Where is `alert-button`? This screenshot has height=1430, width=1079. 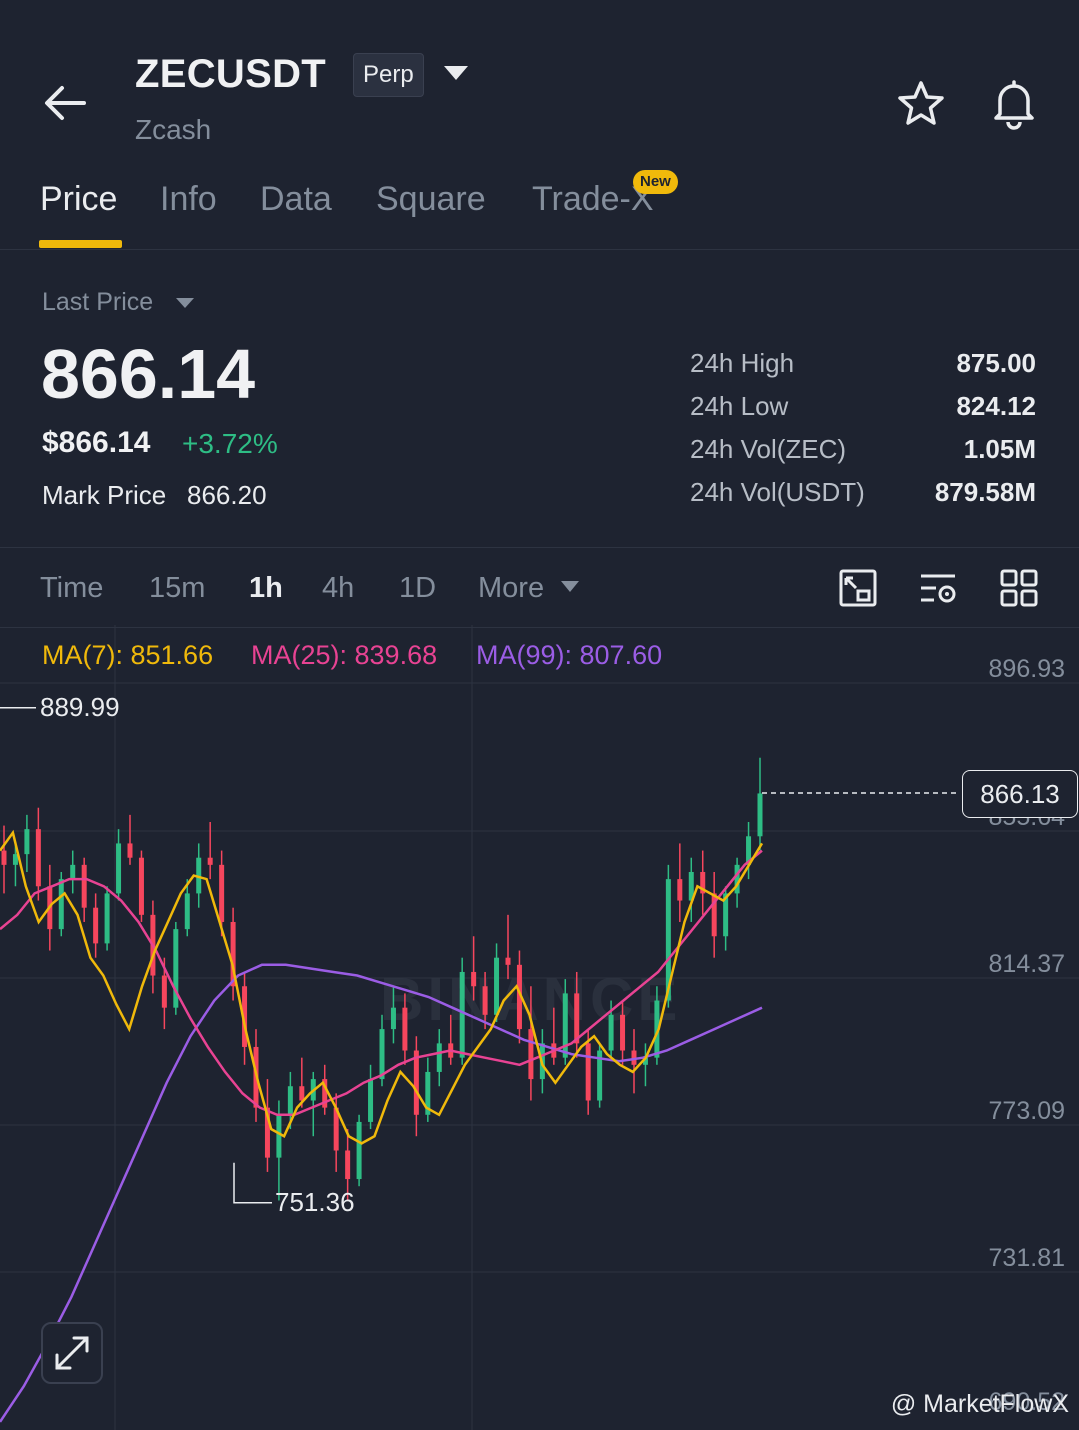
alert-button is located at coordinates (1014, 103).